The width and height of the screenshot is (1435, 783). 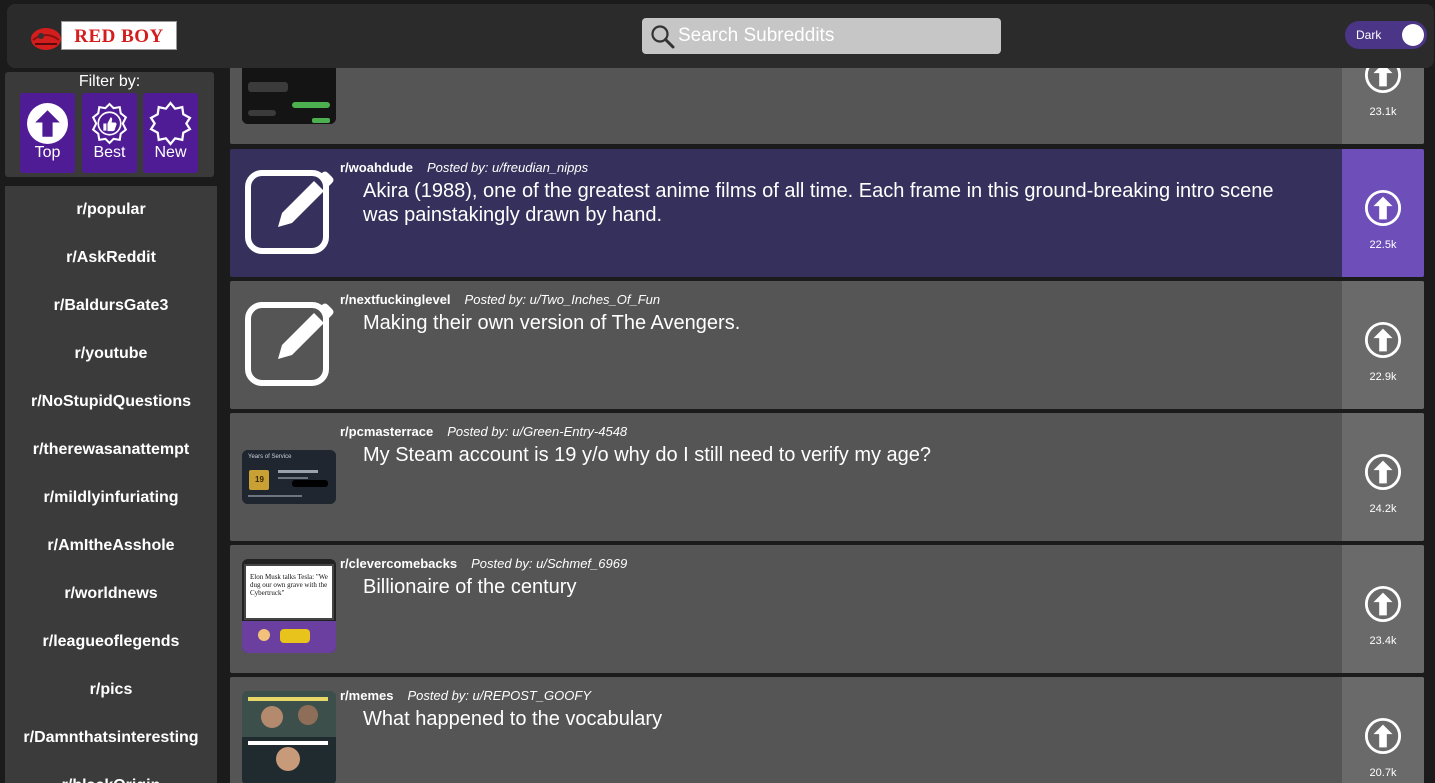 What do you see at coordinates (111, 258) in the screenshot?
I see `sidebar-item-askreddit: r/AskReddit` at bounding box center [111, 258].